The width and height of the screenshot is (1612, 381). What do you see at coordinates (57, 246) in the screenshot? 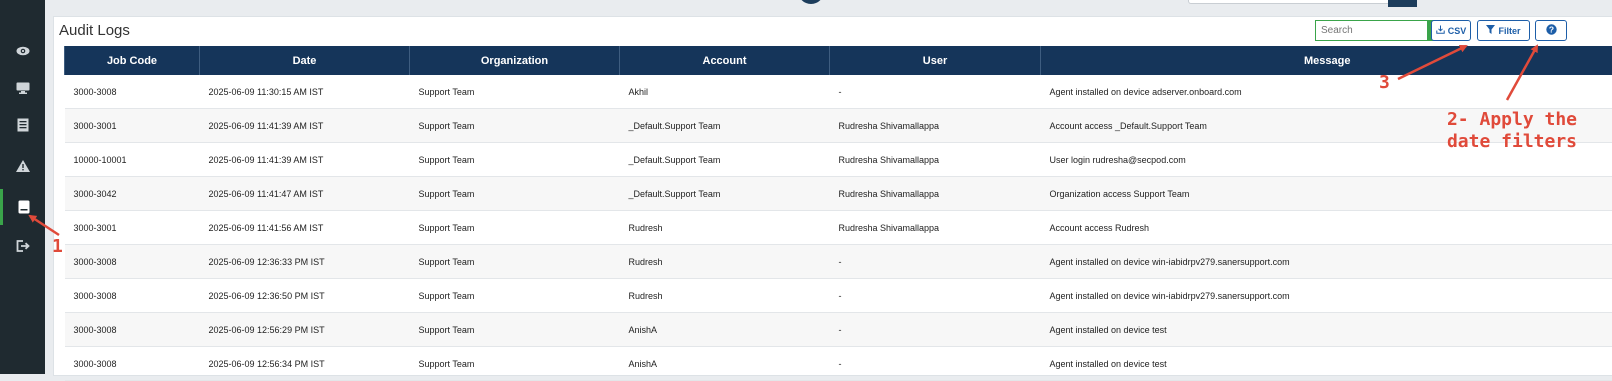
I see `annotation-step-1: 1` at bounding box center [57, 246].